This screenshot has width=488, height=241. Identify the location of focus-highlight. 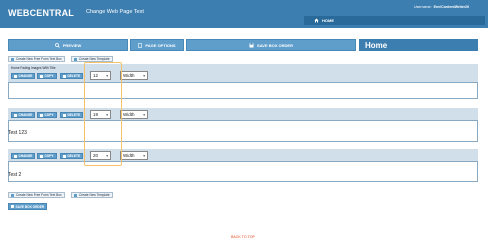
(103, 114).